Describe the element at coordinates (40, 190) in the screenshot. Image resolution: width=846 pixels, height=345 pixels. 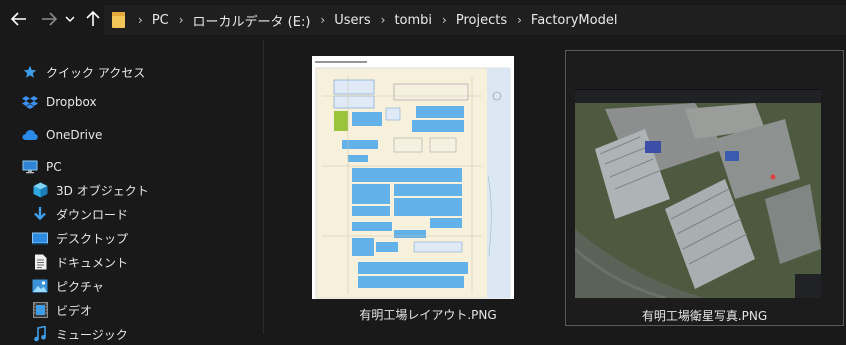
I see `cube-icon` at that location.